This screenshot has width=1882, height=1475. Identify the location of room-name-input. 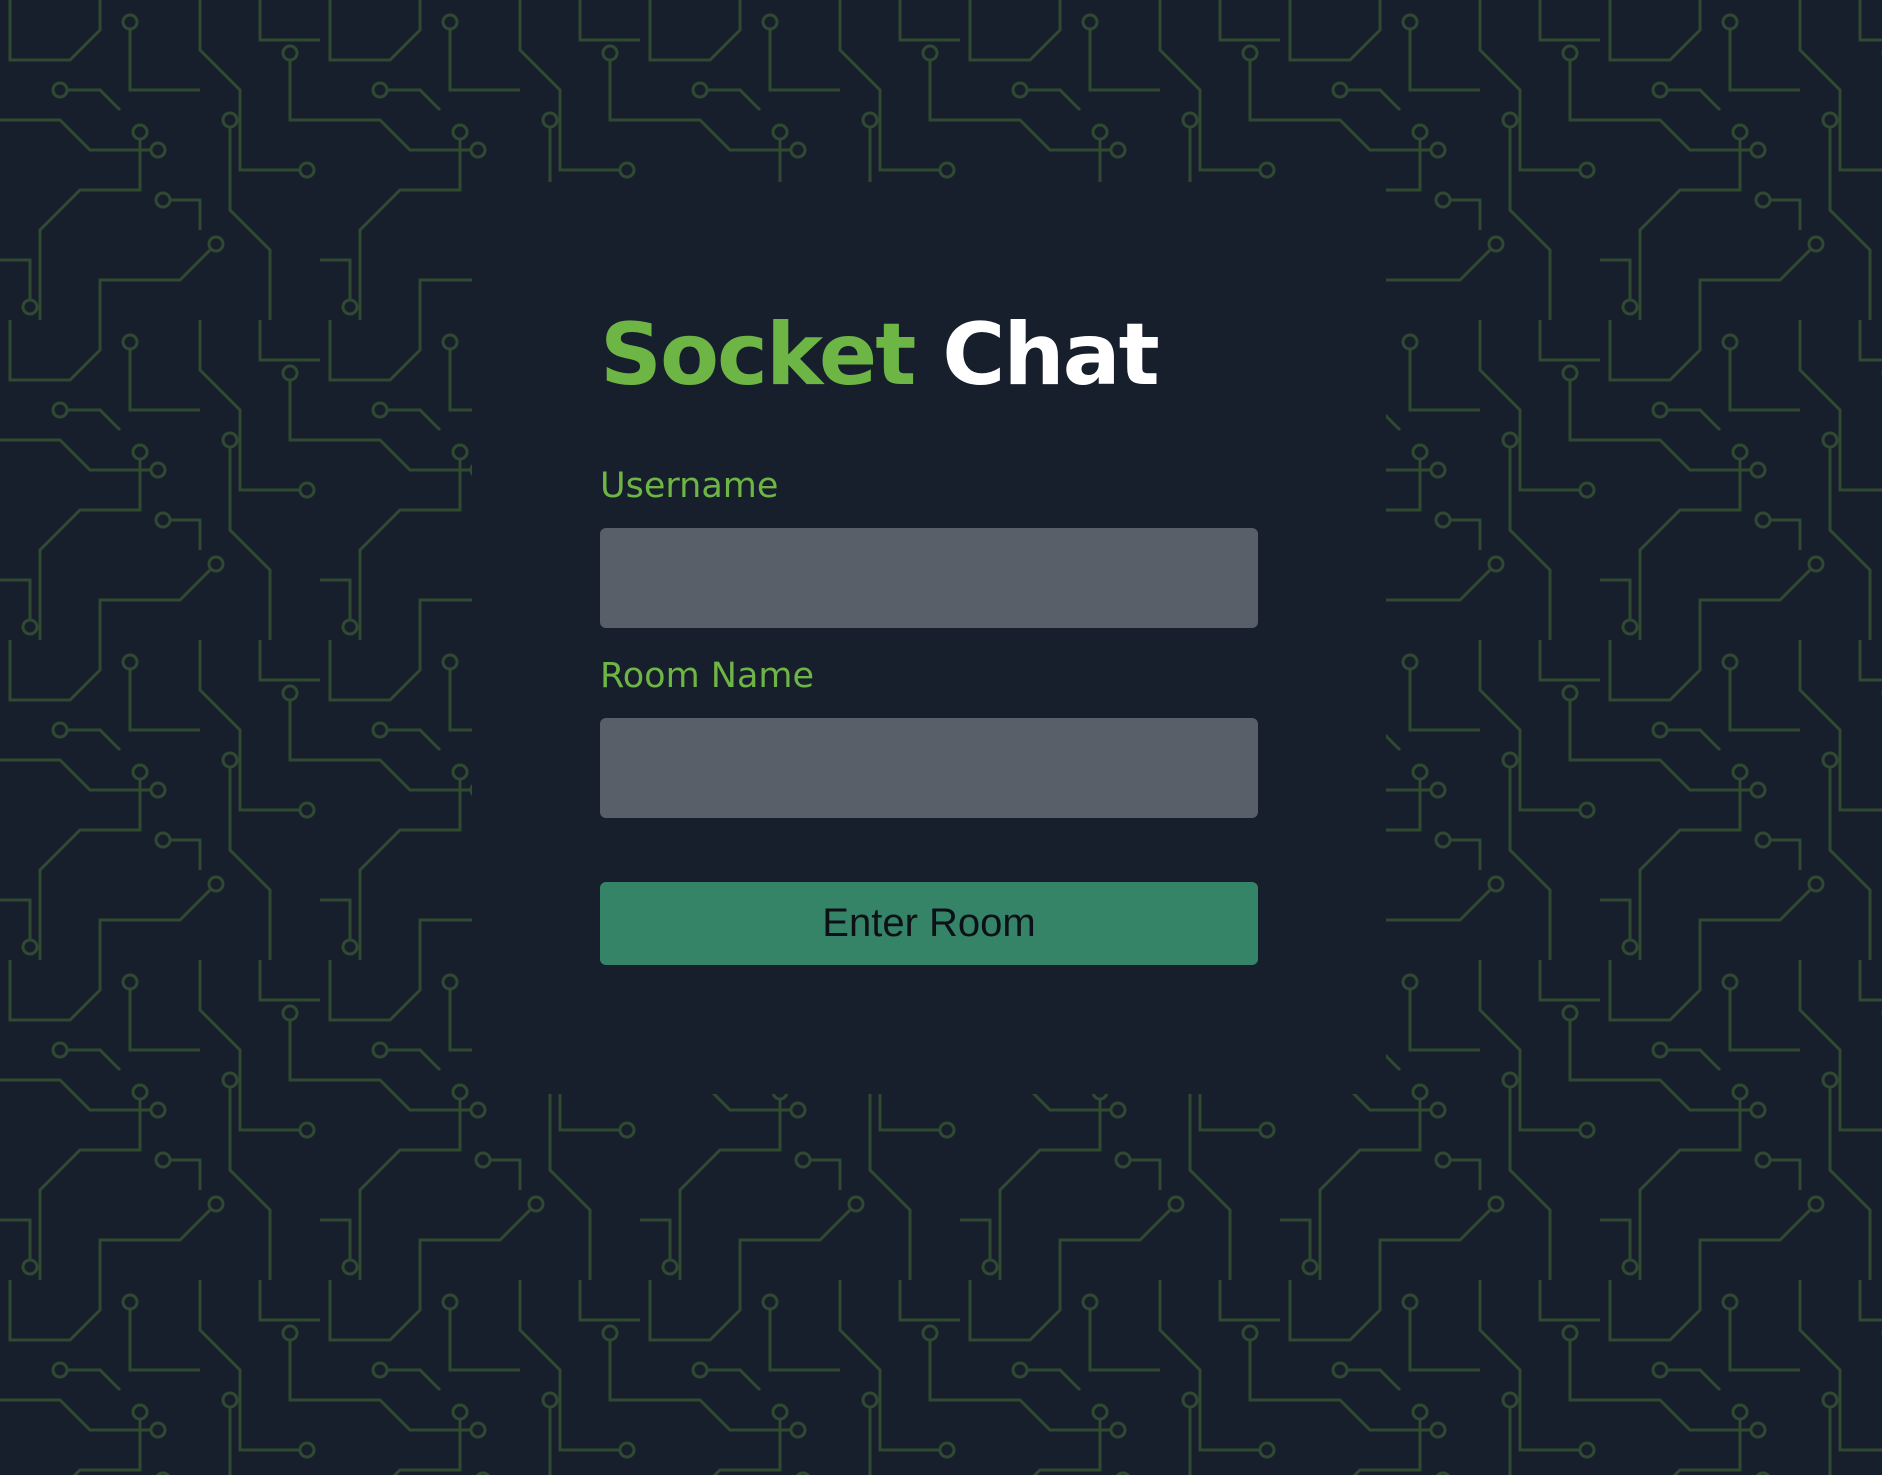
(929, 768).